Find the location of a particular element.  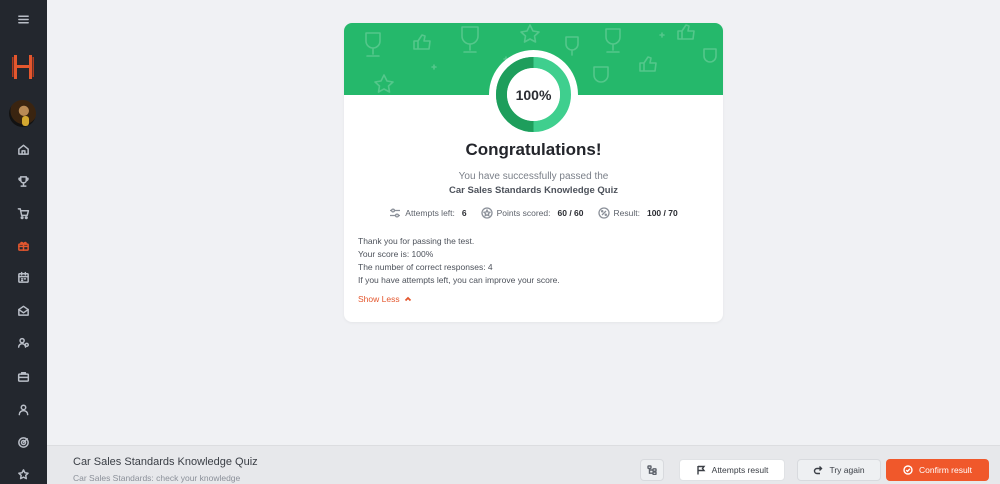

avatar is located at coordinates (22, 113).